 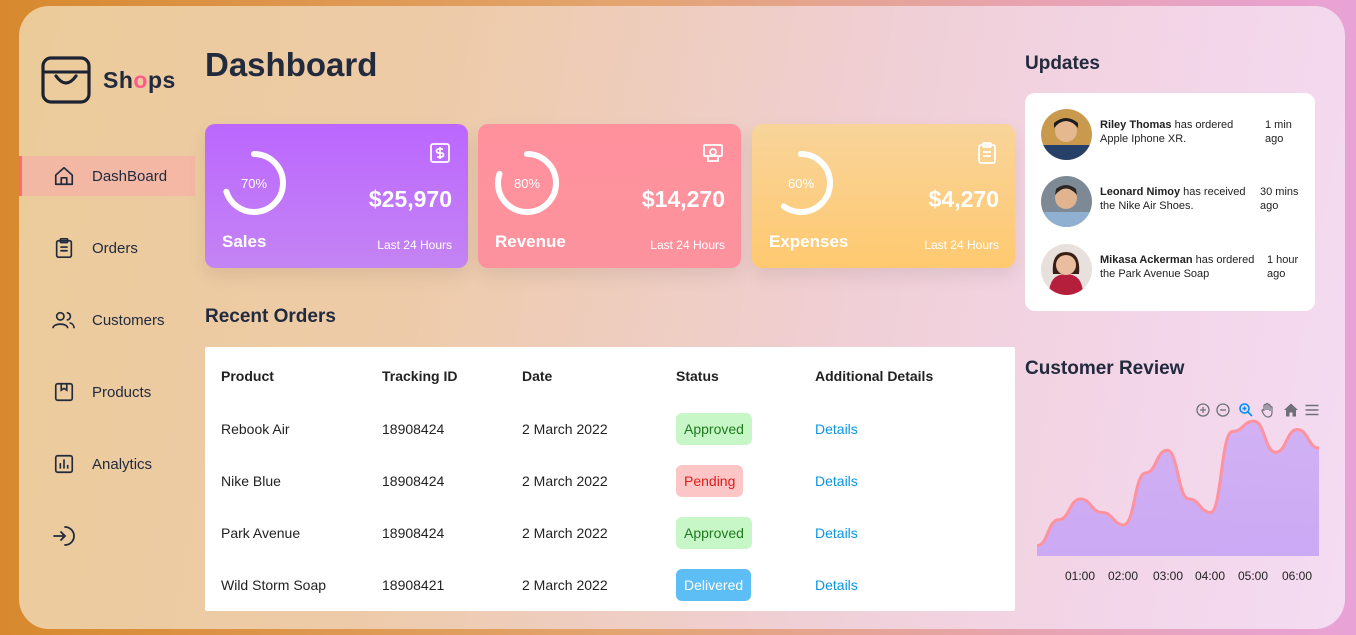 What do you see at coordinates (745, 481) in the screenshot?
I see `status-cell: Pending` at bounding box center [745, 481].